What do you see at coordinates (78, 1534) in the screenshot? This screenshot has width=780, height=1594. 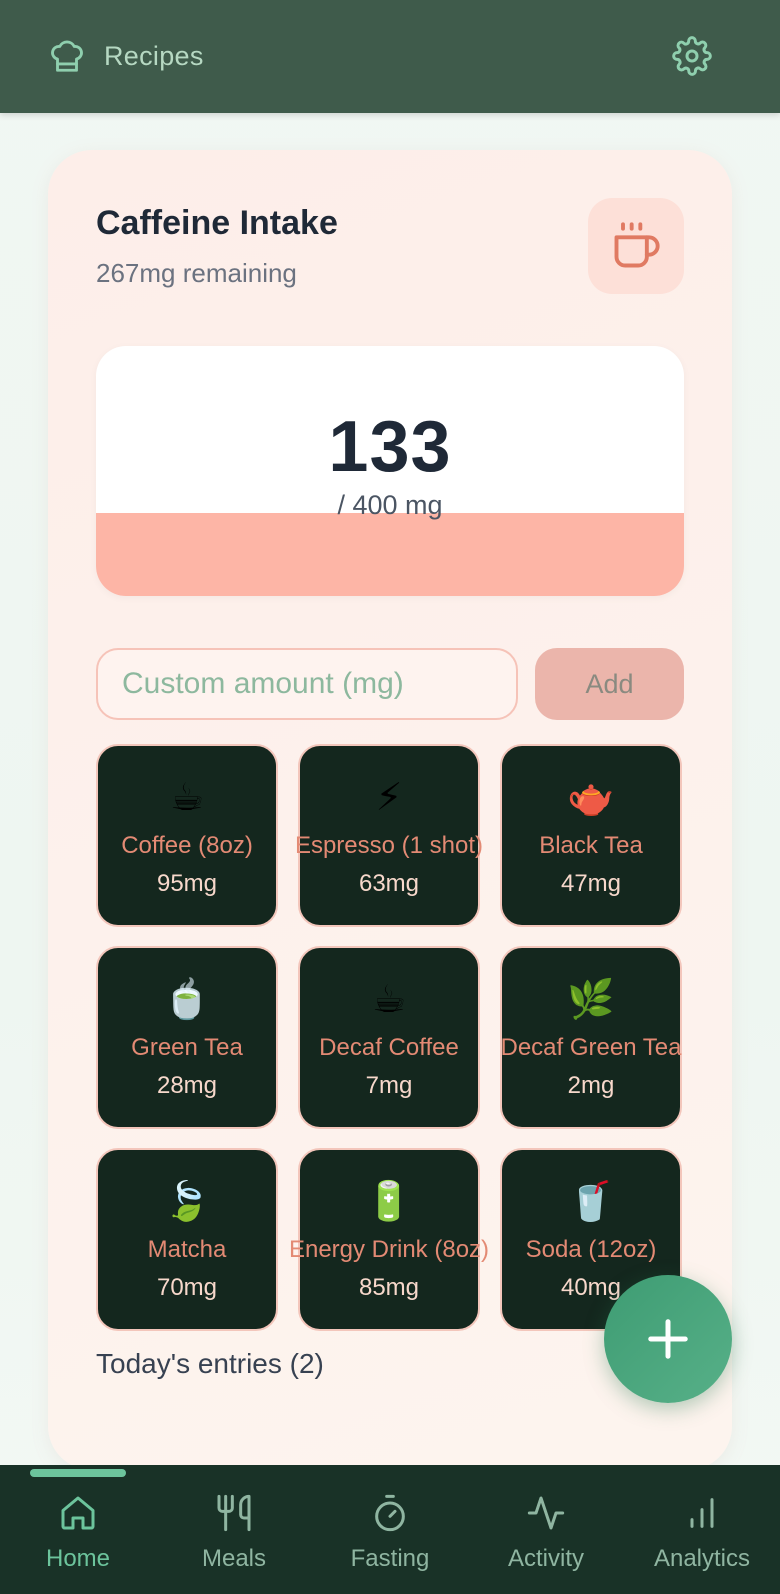 I see `nav-home: Home` at bounding box center [78, 1534].